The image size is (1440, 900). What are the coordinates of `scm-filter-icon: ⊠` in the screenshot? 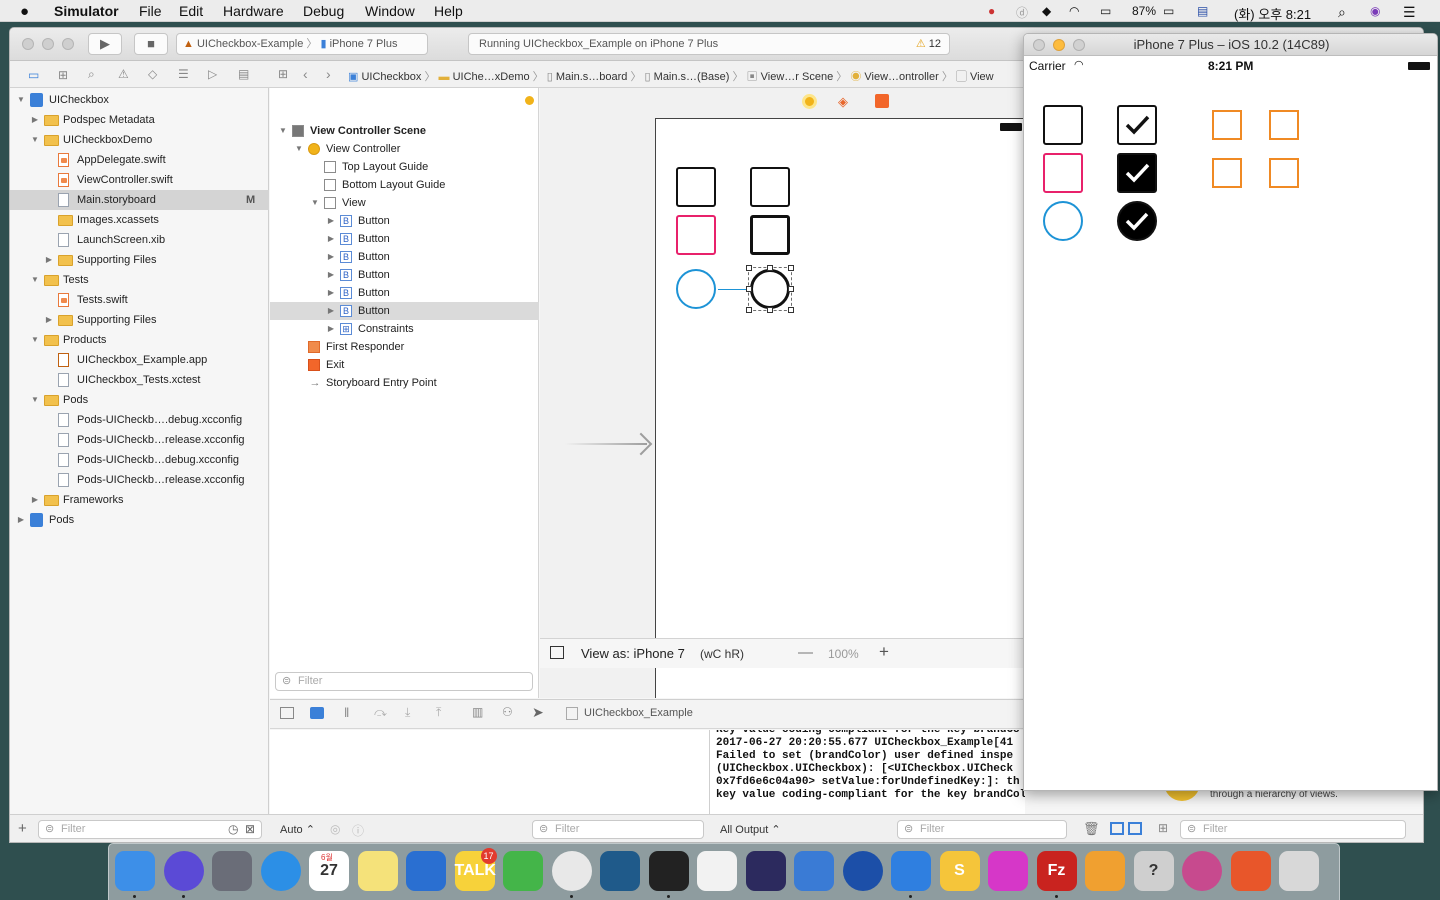 It's located at (250, 829).